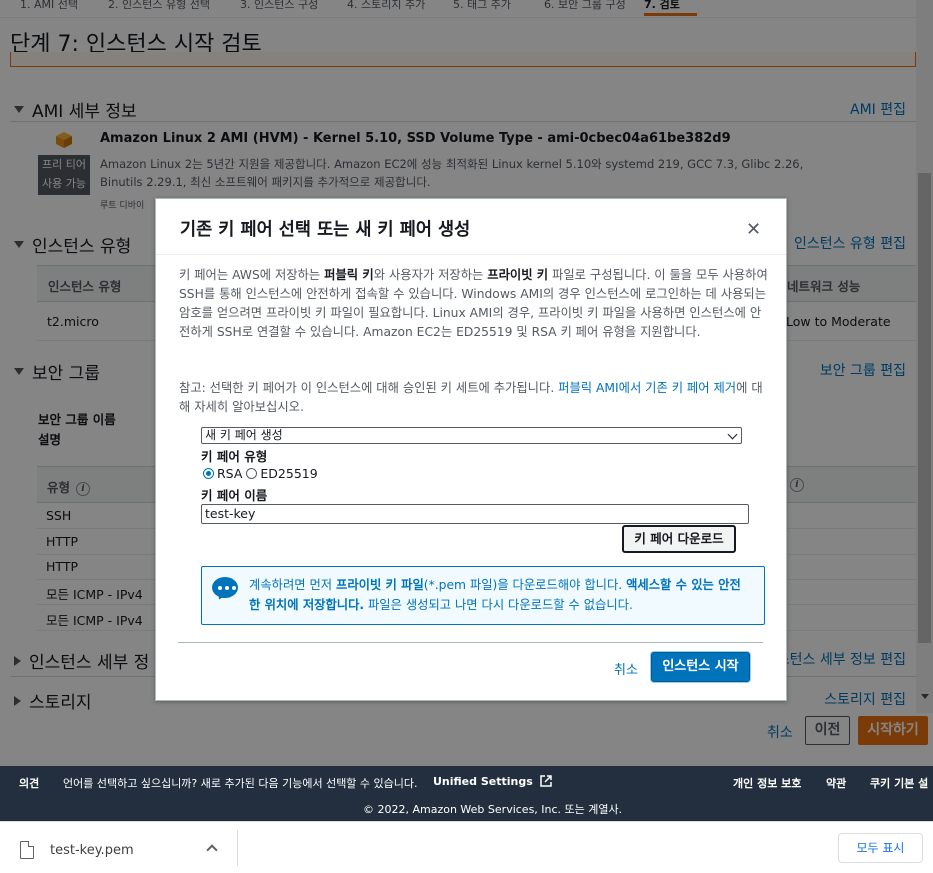 This screenshot has width=933, height=873. I want to click on launch-instance-button: 인스턴스 시작, so click(700, 667).